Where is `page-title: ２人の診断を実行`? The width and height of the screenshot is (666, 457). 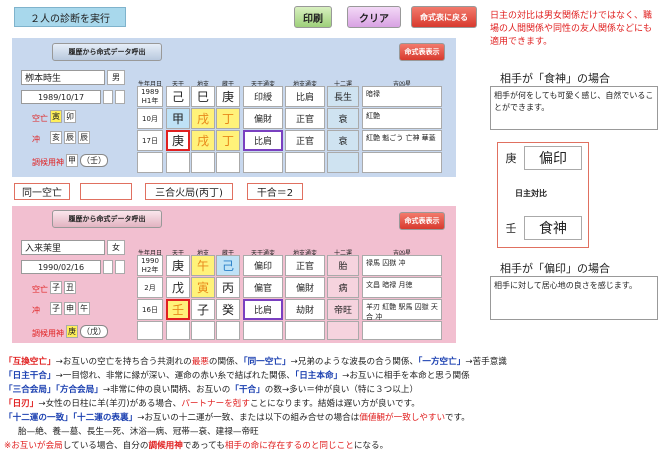 page-title: ２人の診断を実行 is located at coordinates (70, 17).